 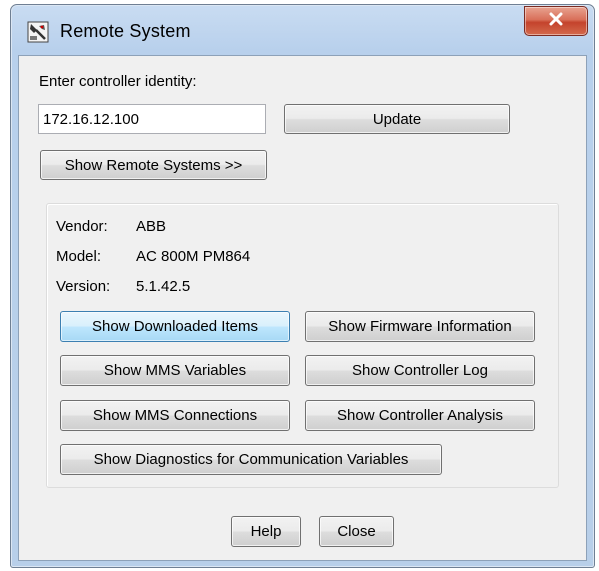 What do you see at coordinates (38, 32) in the screenshot?
I see `remote-system-icon` at bounding box center [38, 32].